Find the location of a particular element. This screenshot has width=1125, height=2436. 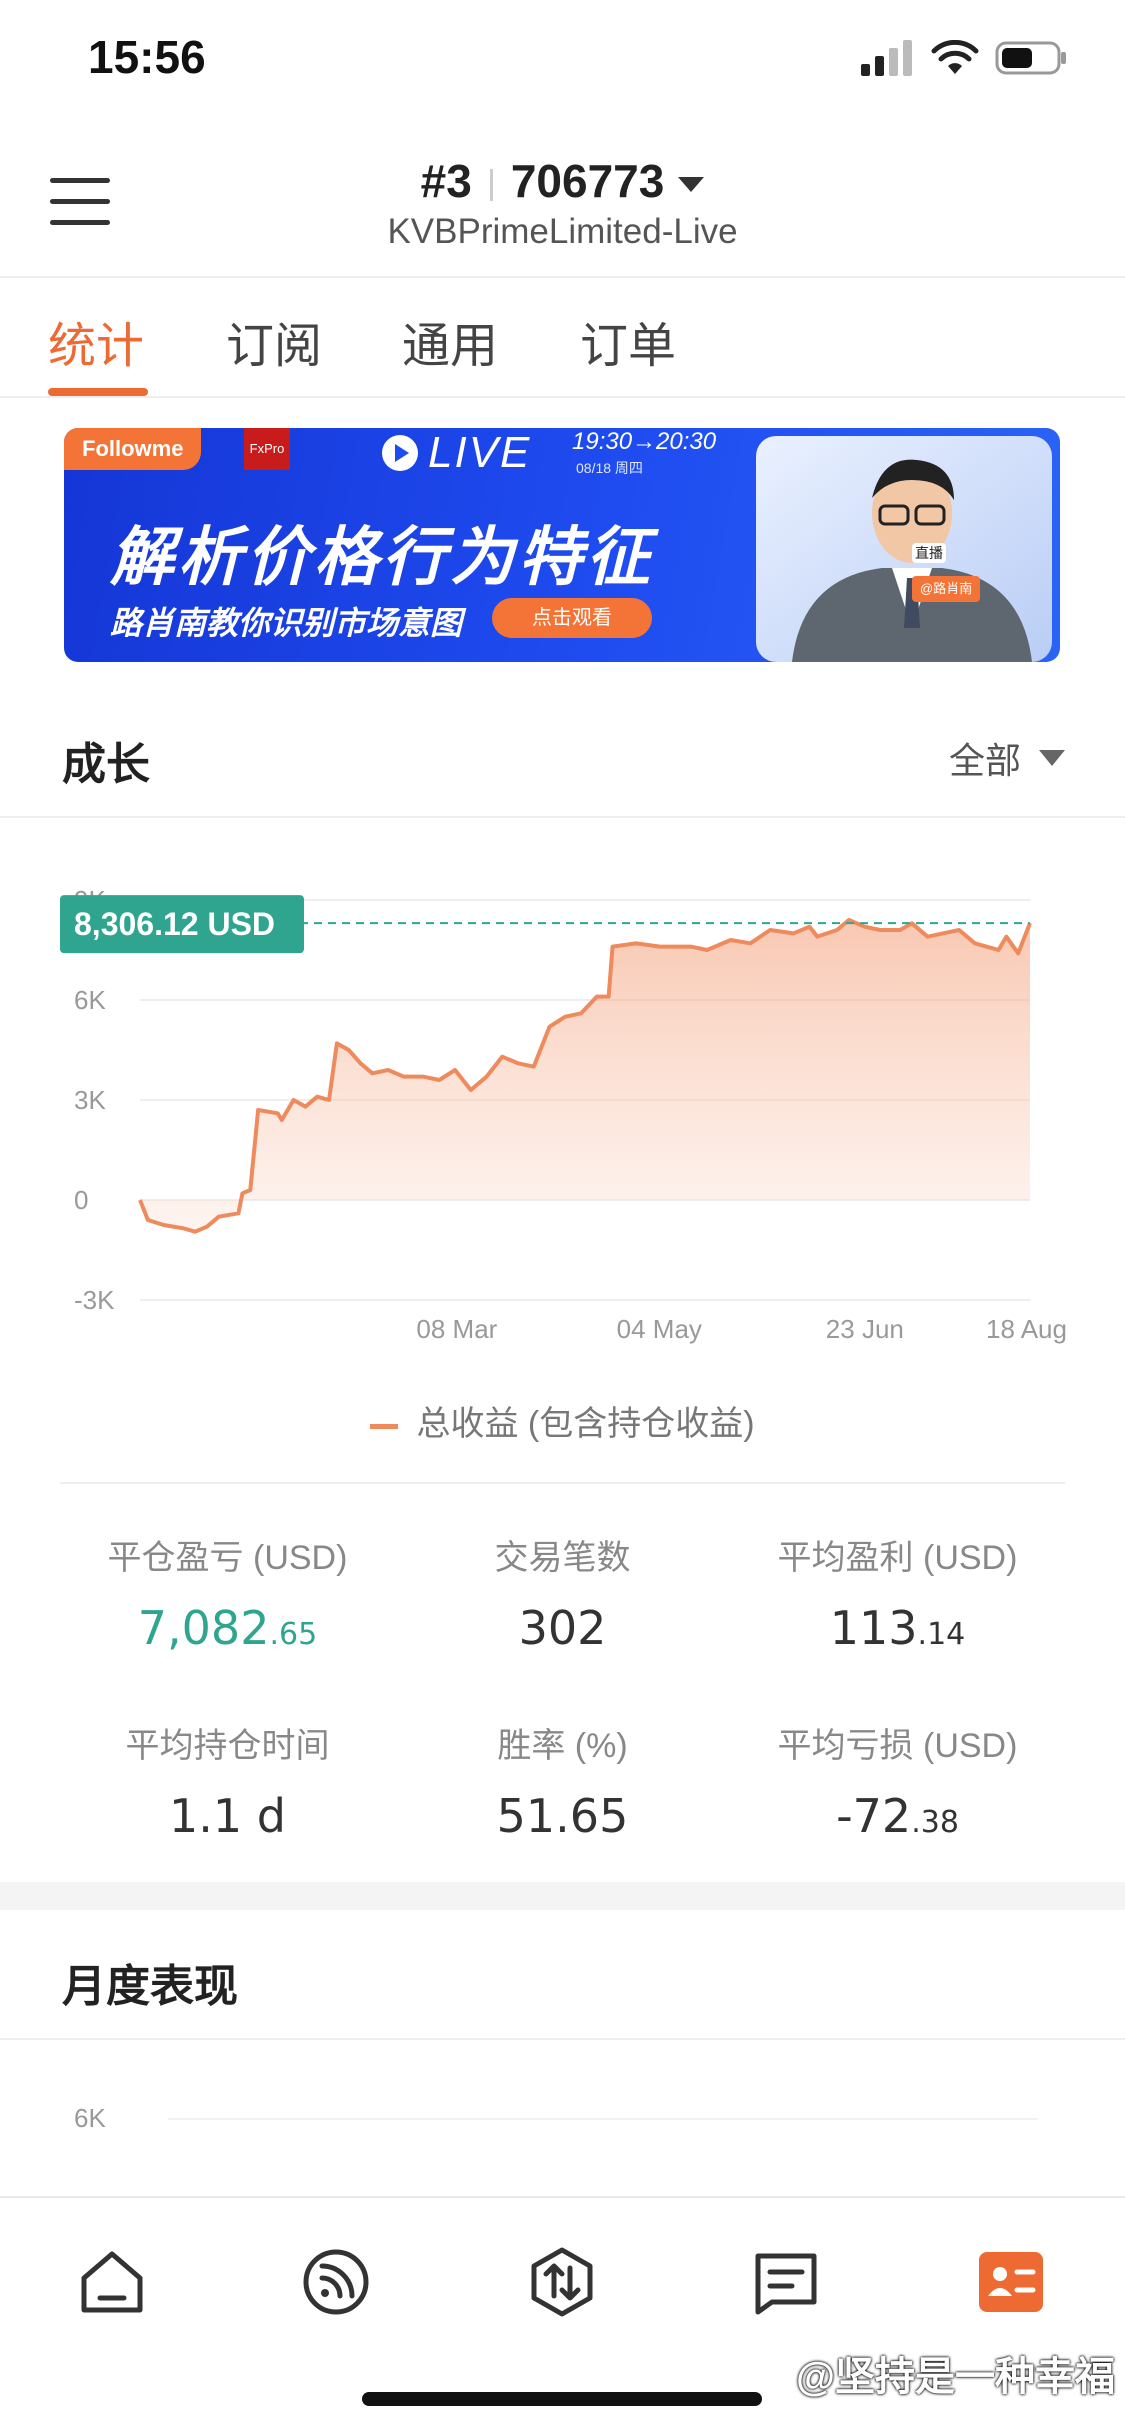

growth-title: 成长 is located at coordinates (106, 764).